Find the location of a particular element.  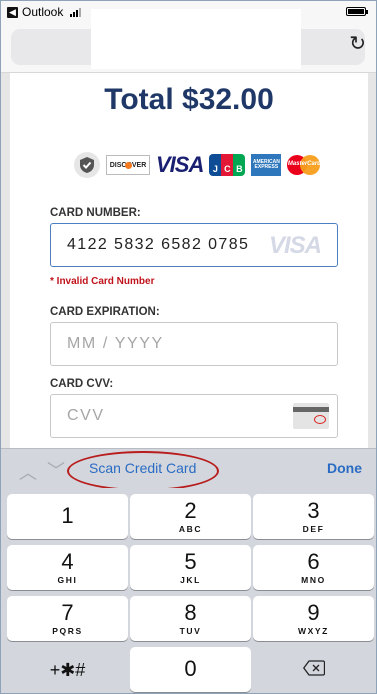

delete-icon is located at coordinates (313, 670).